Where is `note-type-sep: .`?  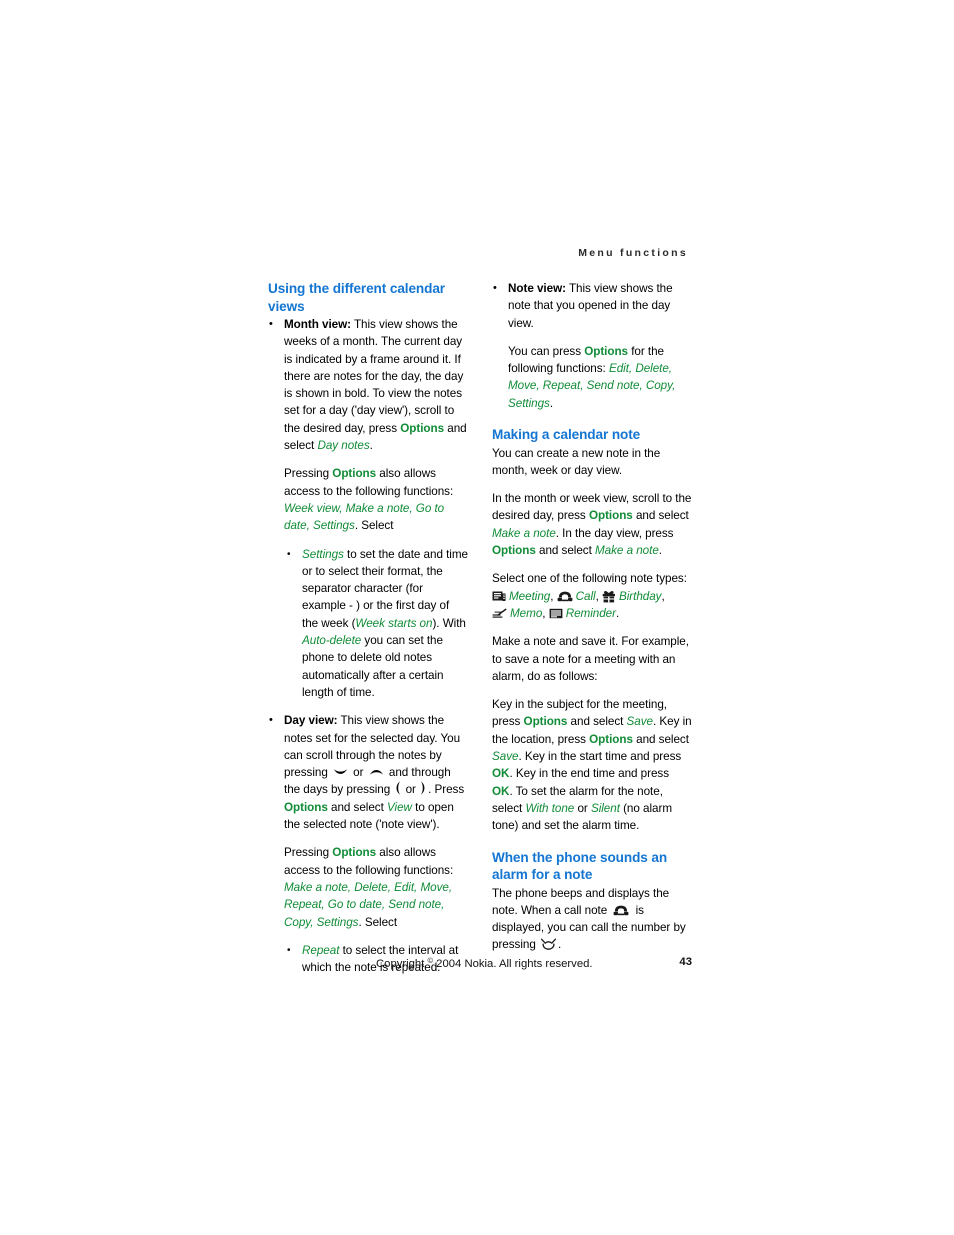 note-type-sep: . is located at coordinates (617, 613).